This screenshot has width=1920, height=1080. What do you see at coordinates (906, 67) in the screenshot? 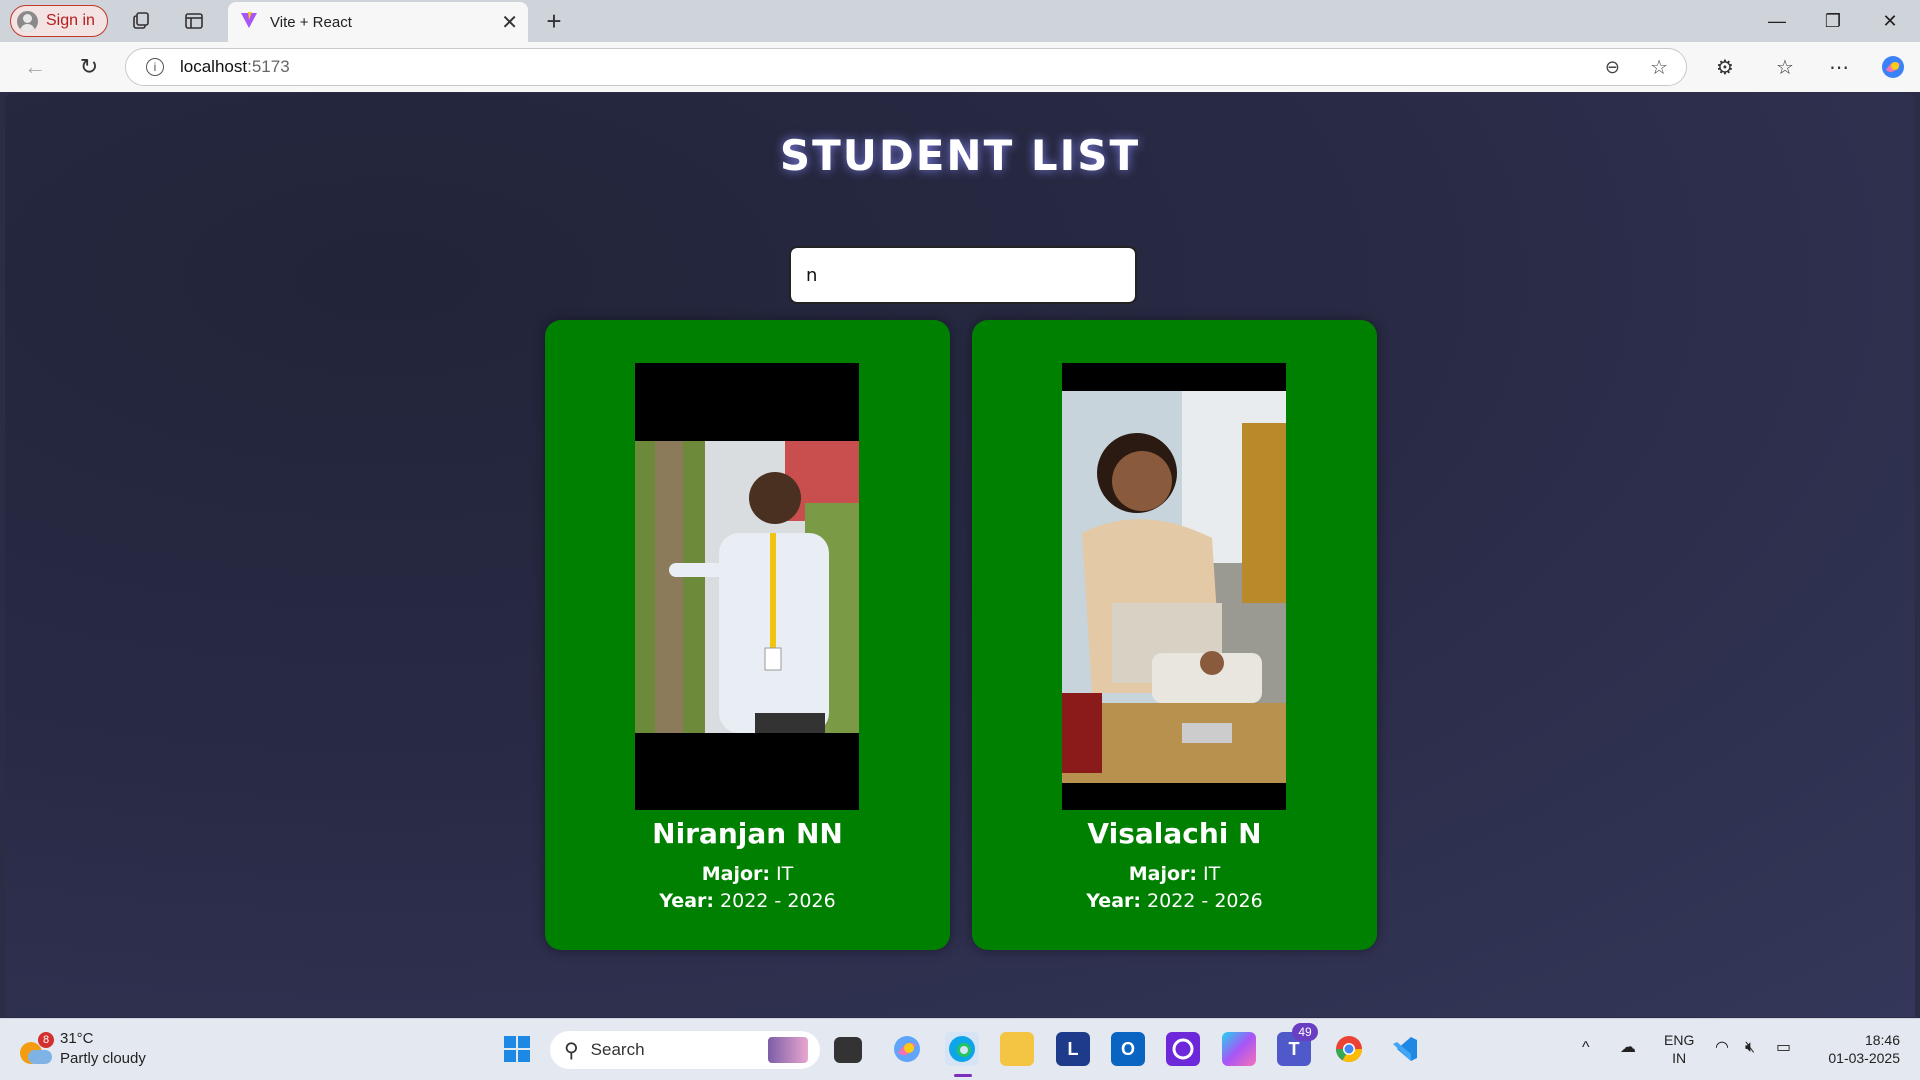
I see `url-field: i localhost:5173 ⊖ ☆` at bounding box center [906, 67].